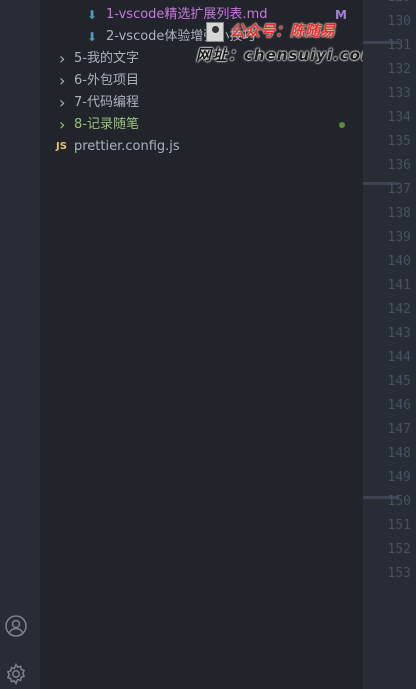  What do you see at coordinates (399, 213) in the screenshot?
I see `line-number: 138` at bounding box center [399, 213].